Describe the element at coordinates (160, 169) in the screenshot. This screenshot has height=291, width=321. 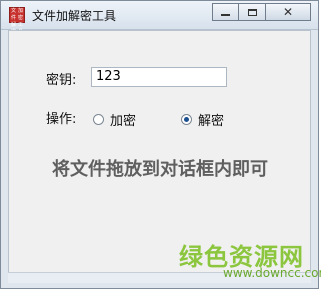
I see `drop-hint: 将文件拖放到对话框内即可` at that location.